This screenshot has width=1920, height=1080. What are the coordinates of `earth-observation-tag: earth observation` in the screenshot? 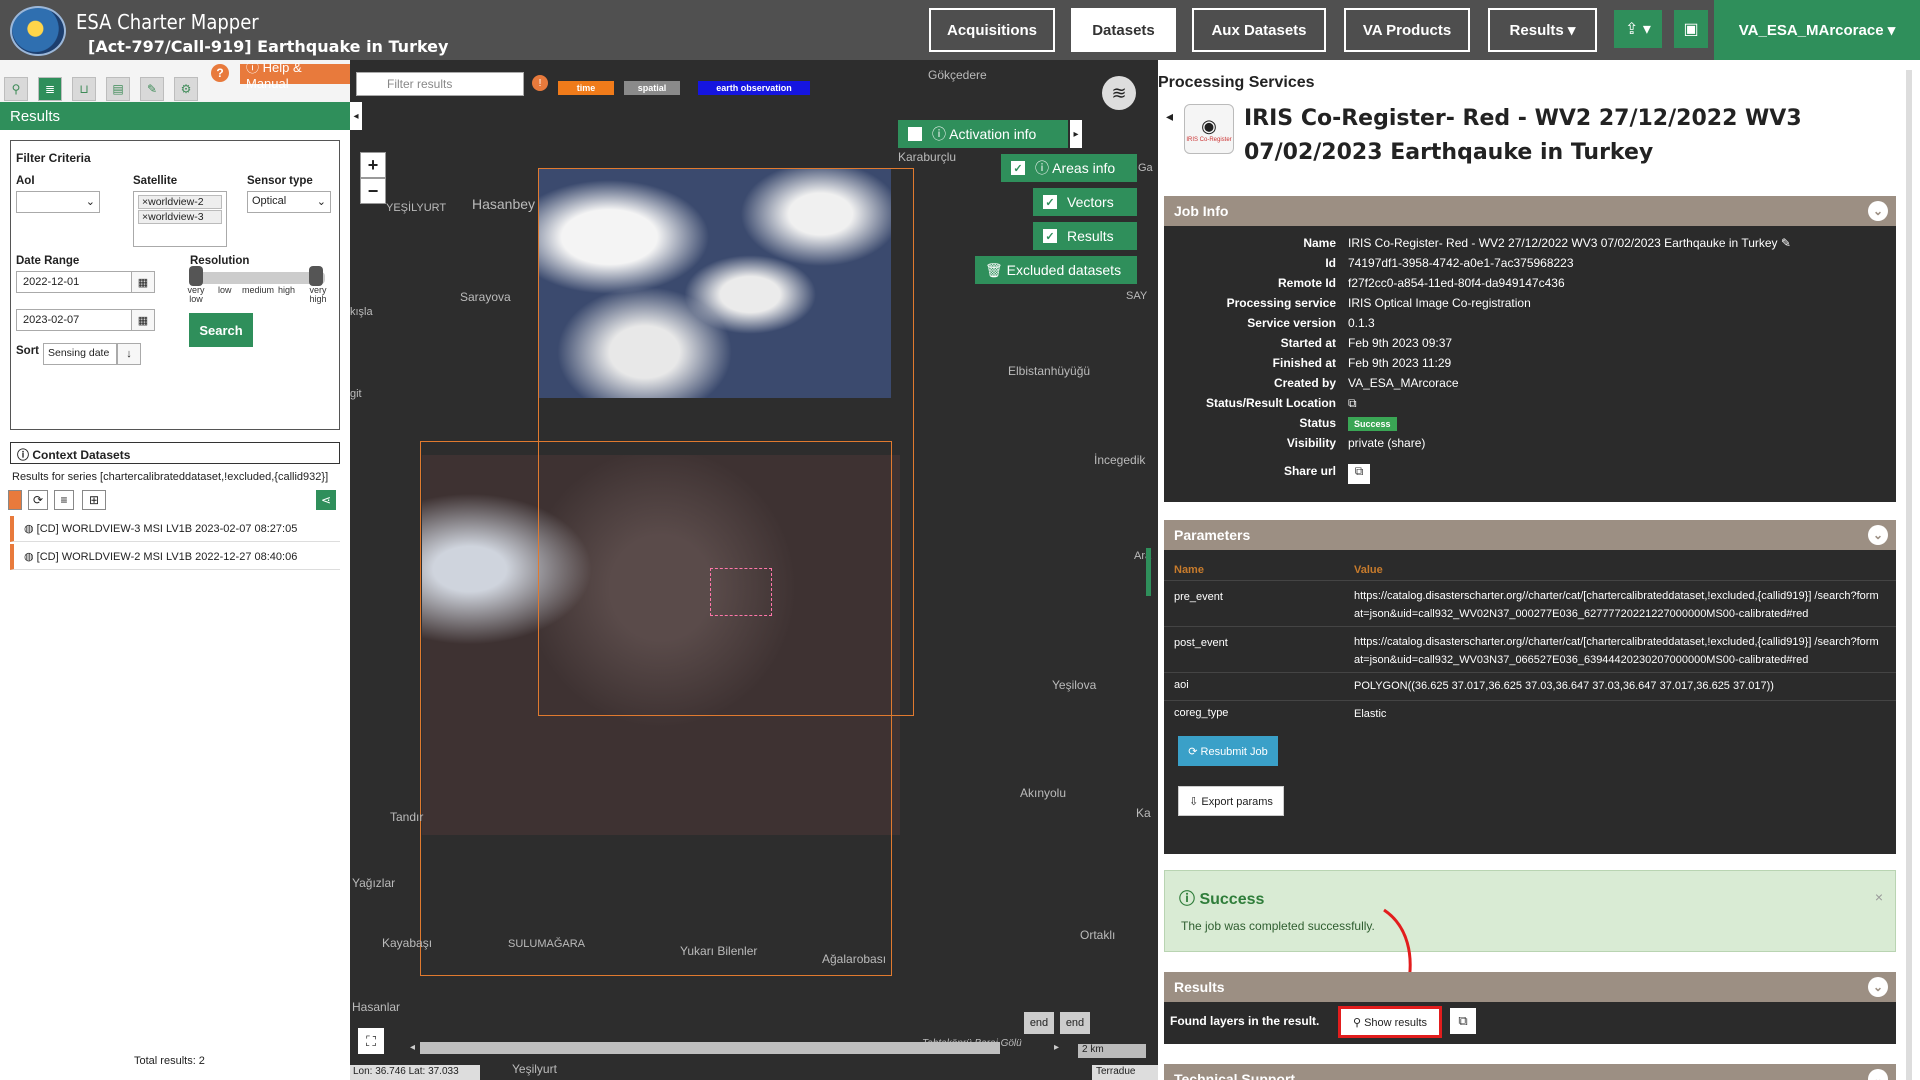 It's located at (754, 88).